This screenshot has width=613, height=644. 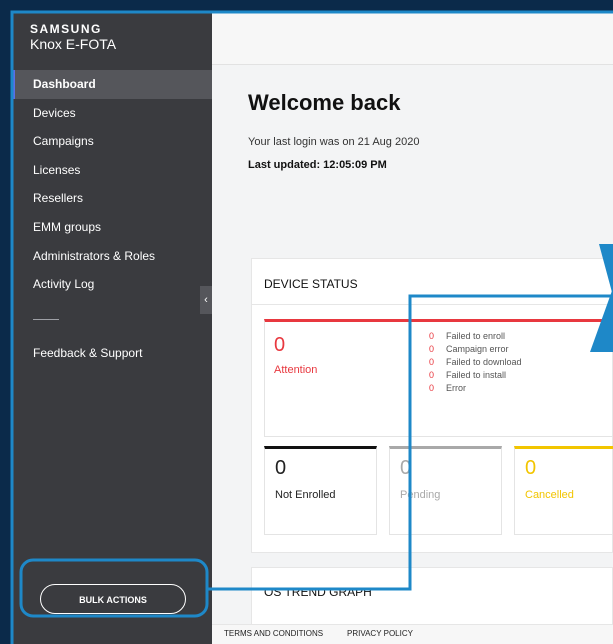 I want to click on terms-link: TERMS AND CONDITIONS, so click(x=273, y=633).